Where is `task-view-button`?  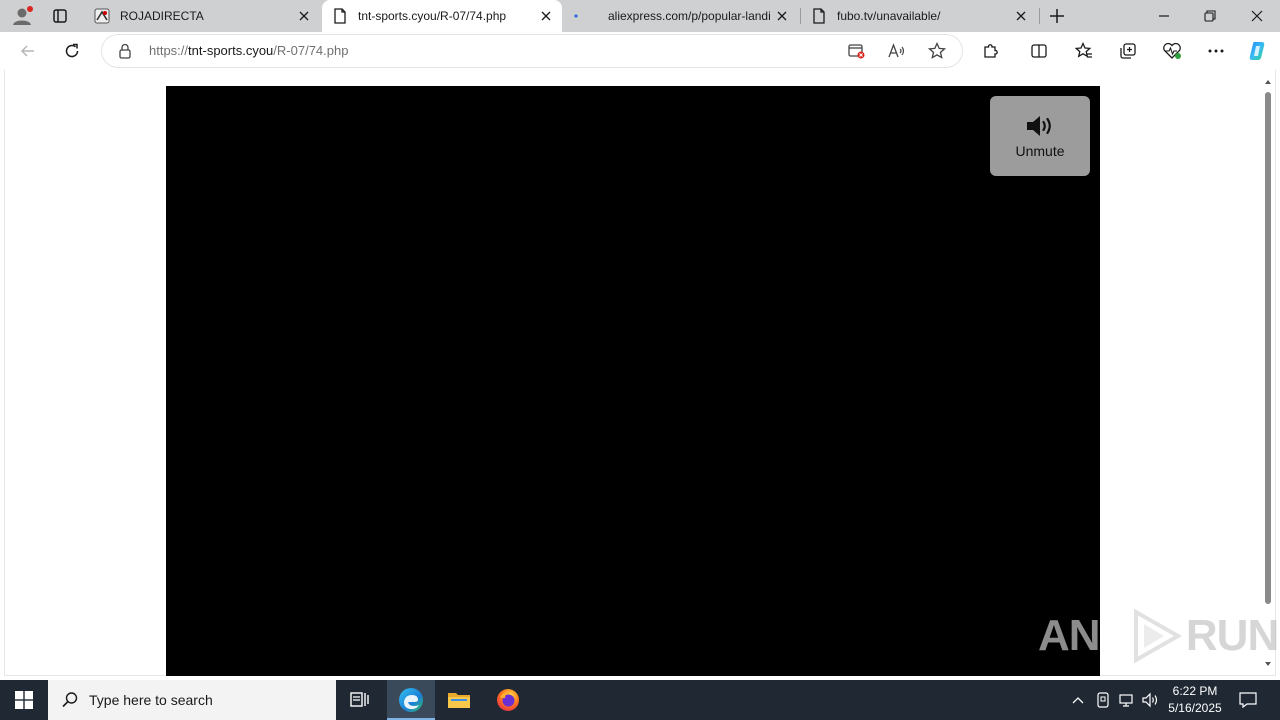 task-view-button is located at coordinates (360, 700).